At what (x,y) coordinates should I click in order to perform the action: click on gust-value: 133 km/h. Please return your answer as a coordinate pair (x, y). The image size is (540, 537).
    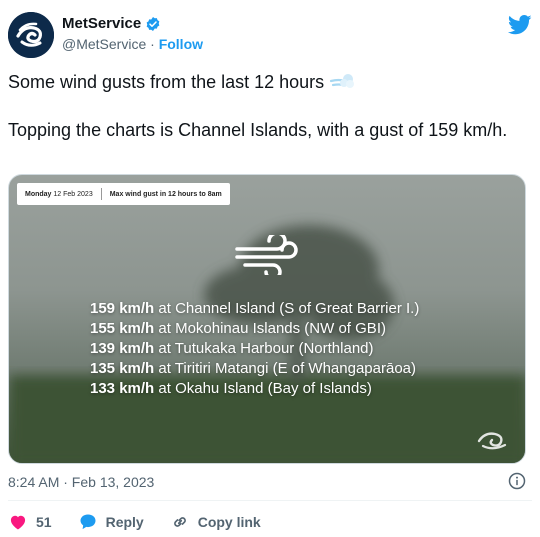
    Looking at the image, I should click on (122, 388).